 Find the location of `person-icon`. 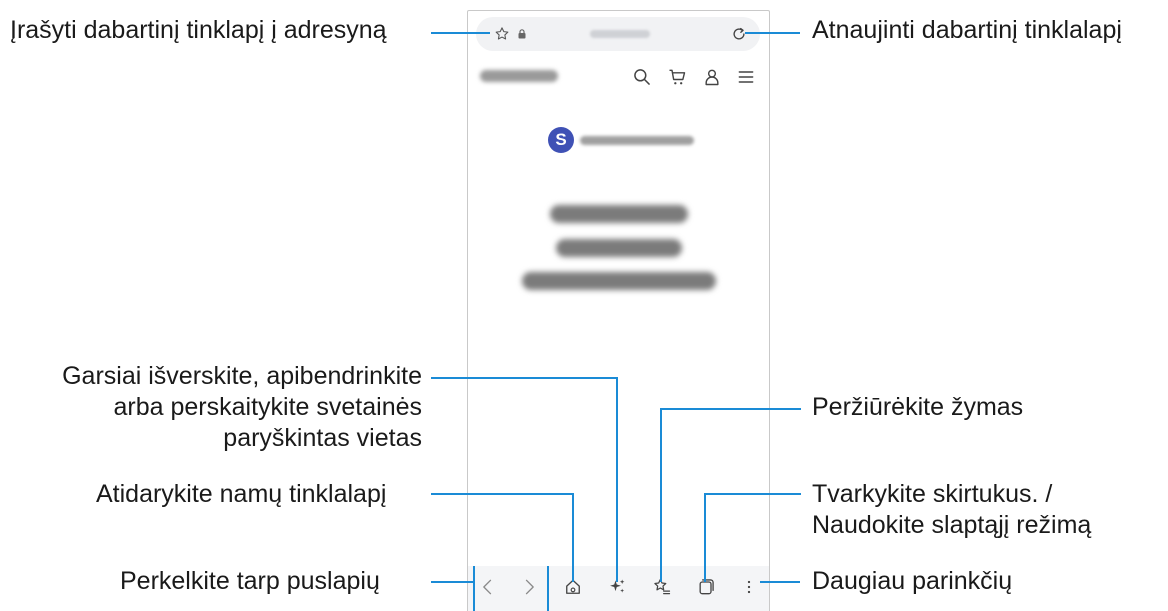

person-icon is located at coordinates (712, 77).